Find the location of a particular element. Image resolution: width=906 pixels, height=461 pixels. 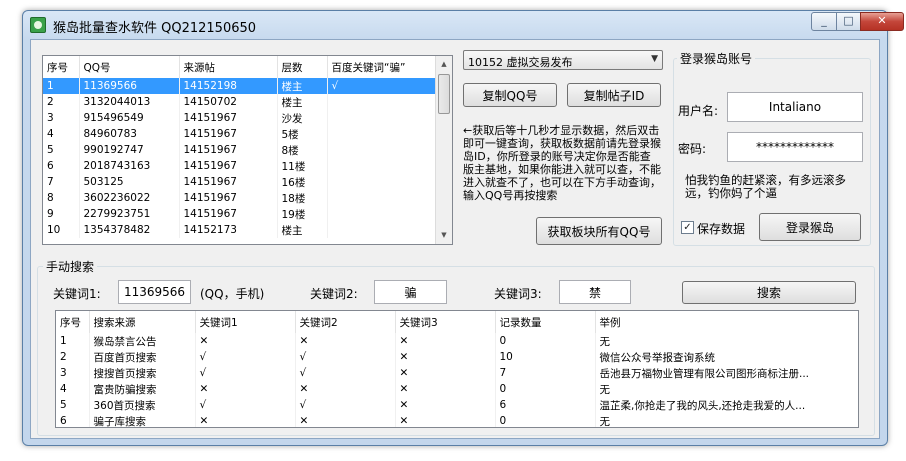

maximize-button: □ is located at coordinates (848, 21).